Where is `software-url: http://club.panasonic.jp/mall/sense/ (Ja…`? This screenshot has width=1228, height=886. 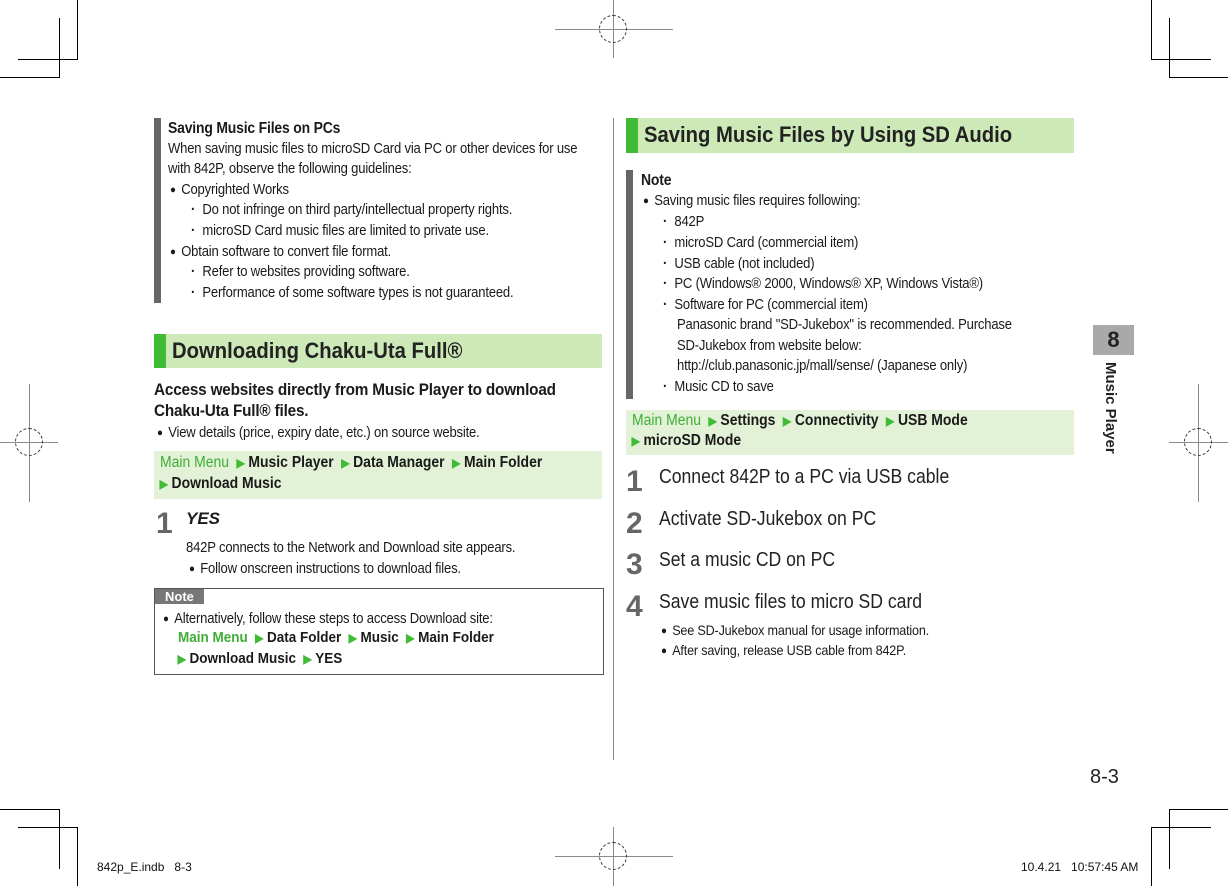 software-url: http://club.panasonic.jp/mall/sense/ (Ja… is located at coordinates (822, 366).